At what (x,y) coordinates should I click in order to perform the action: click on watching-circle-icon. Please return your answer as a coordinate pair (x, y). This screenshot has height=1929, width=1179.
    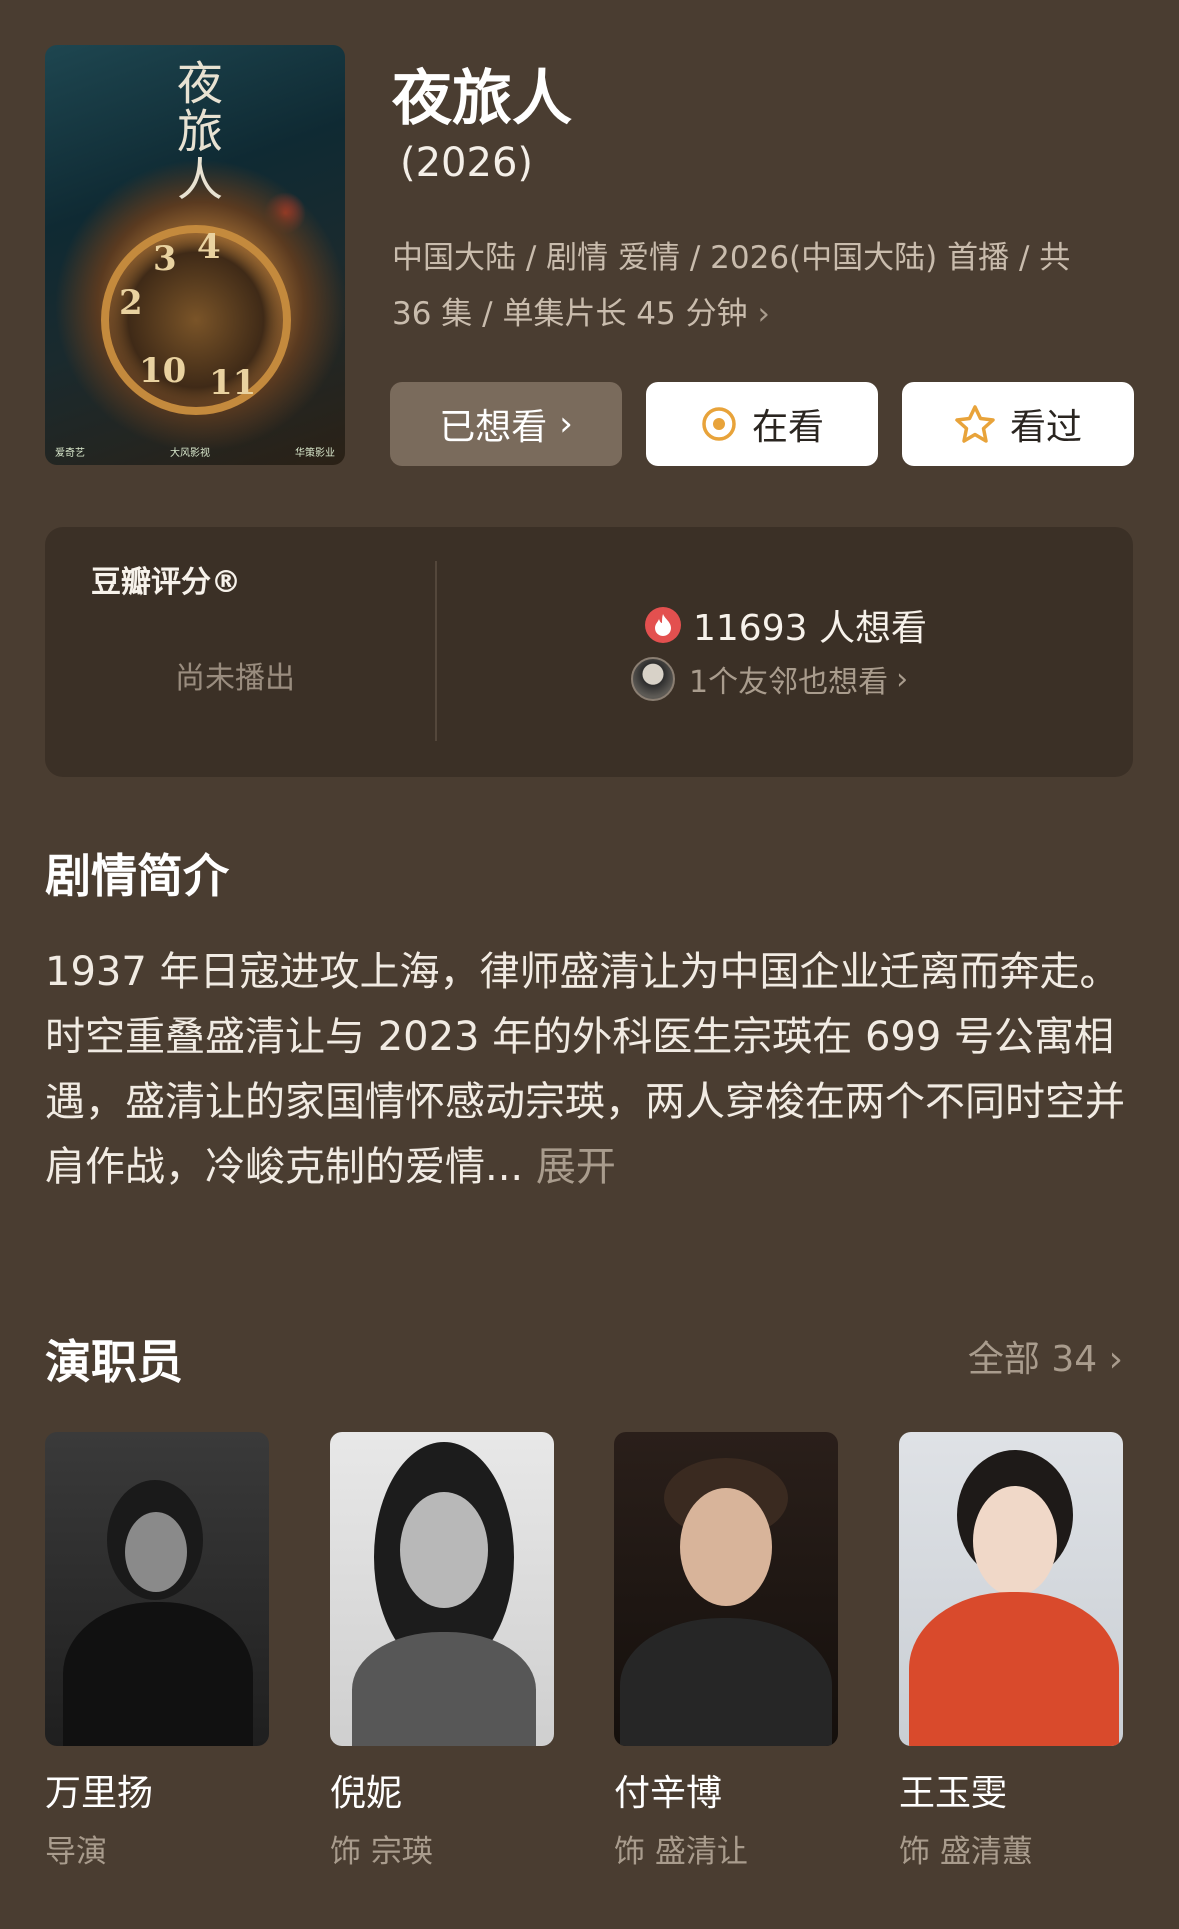
    Looking at the image, I should click on (719, 424).